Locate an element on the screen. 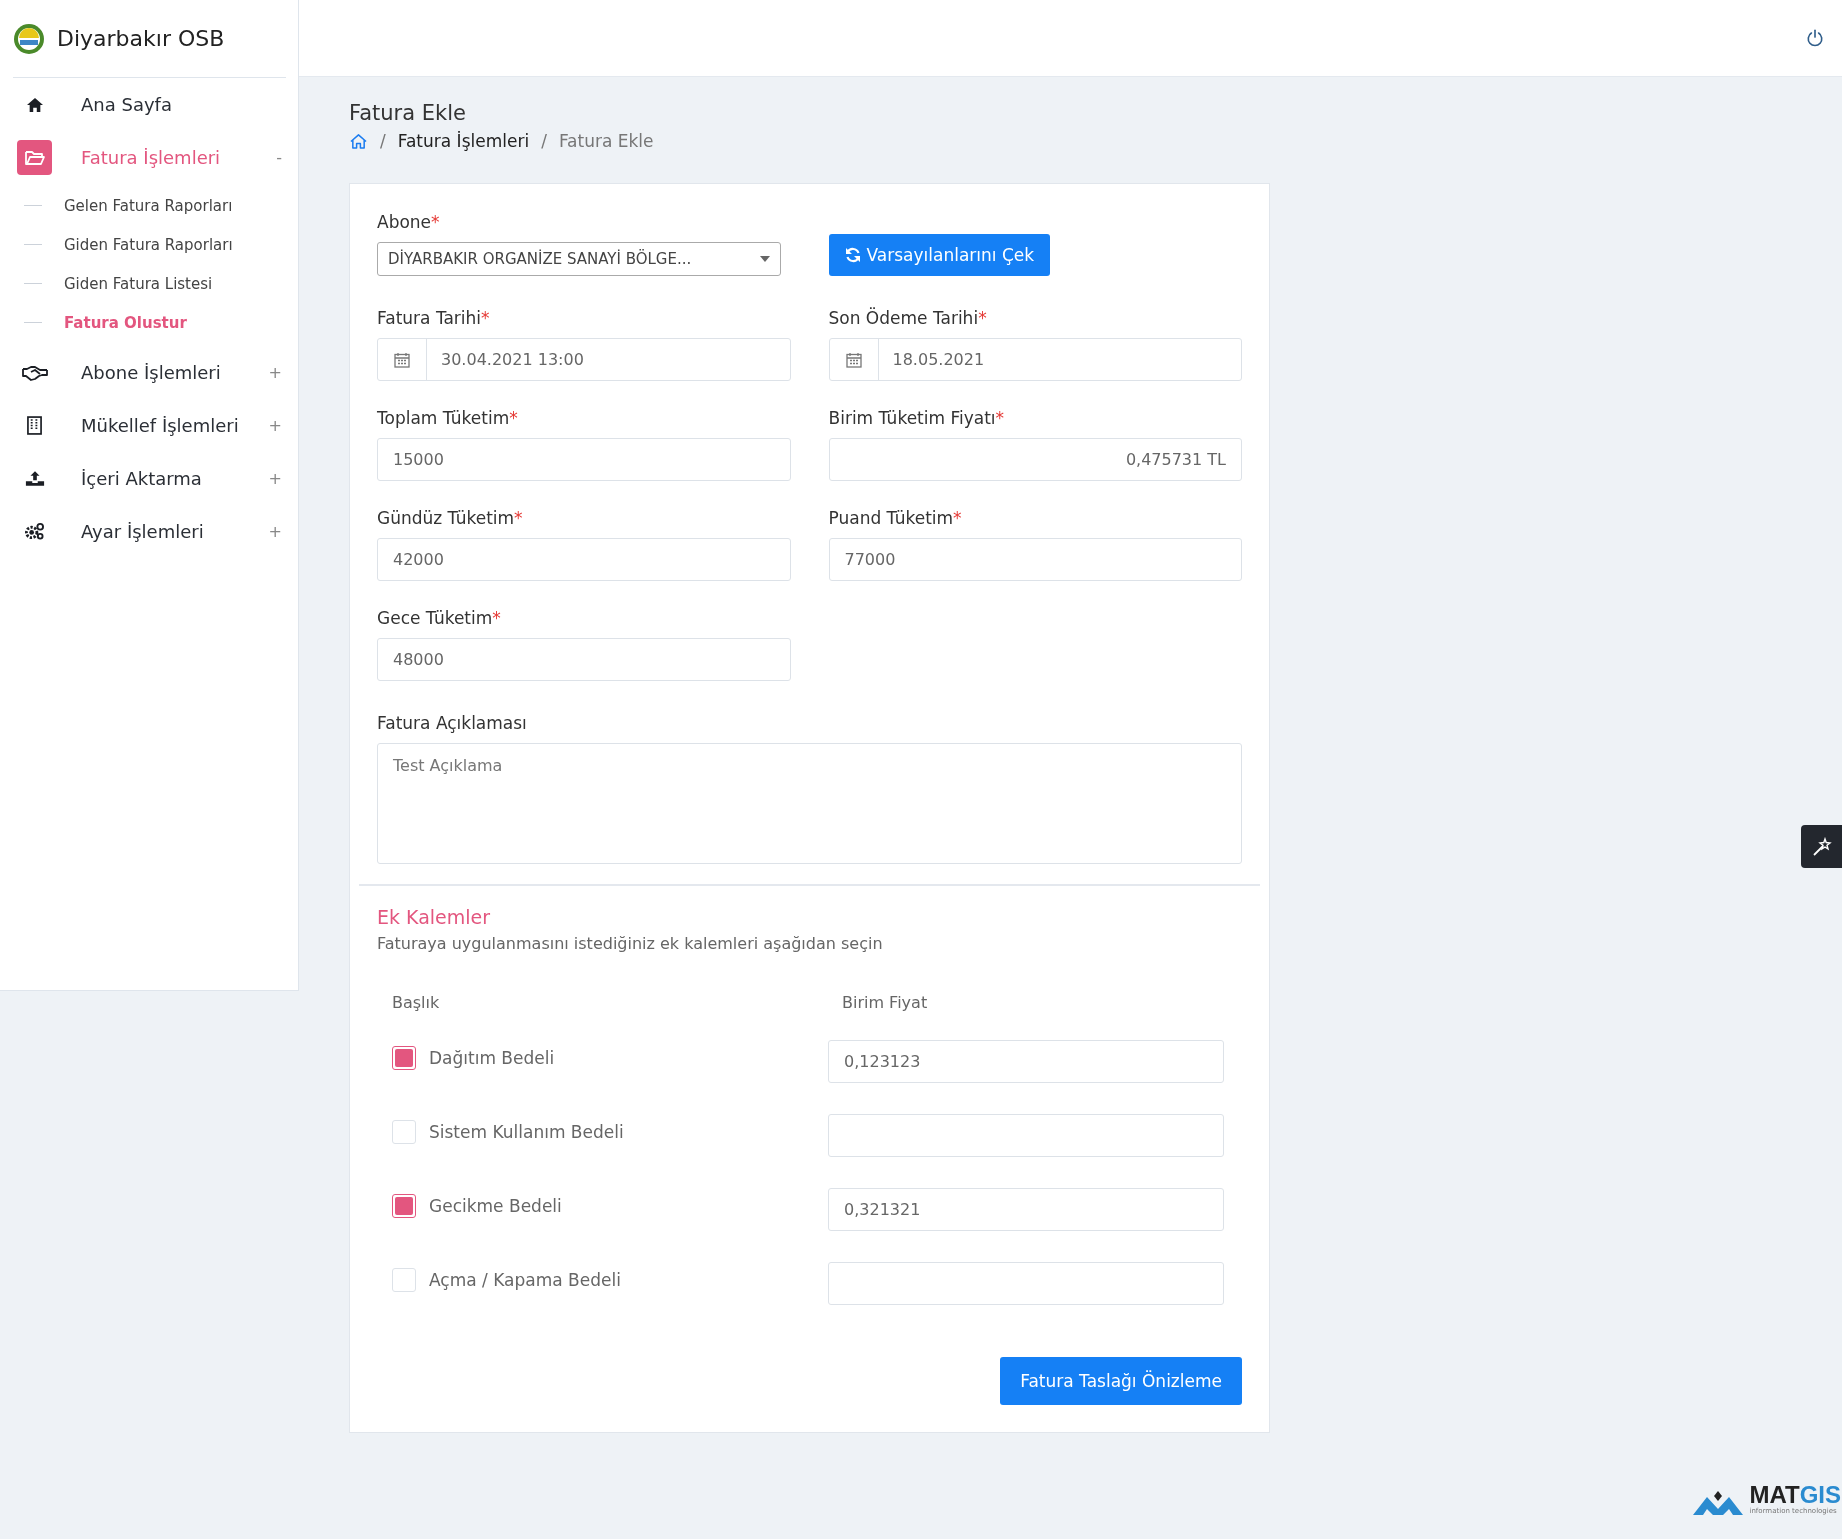 Image resolution: width=1842 pixels, height=1539 pixels. side-tool-tab is located at coordinates (1821, 846).